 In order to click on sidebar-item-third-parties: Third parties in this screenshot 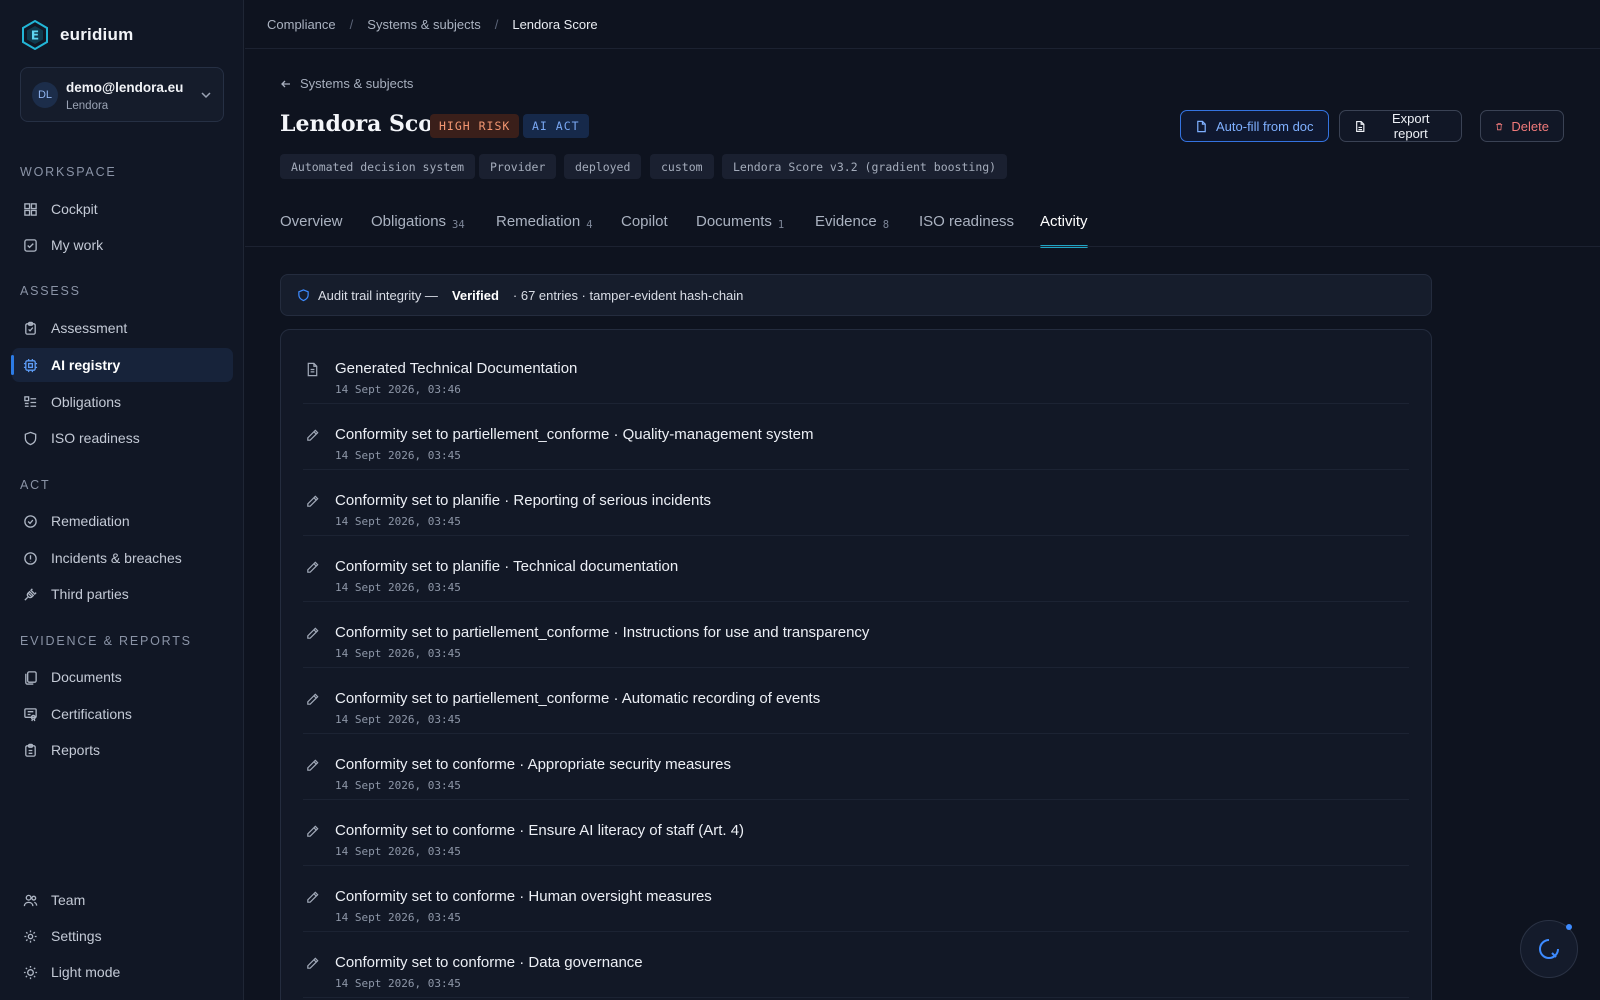, I will do `click(122, 594)`.